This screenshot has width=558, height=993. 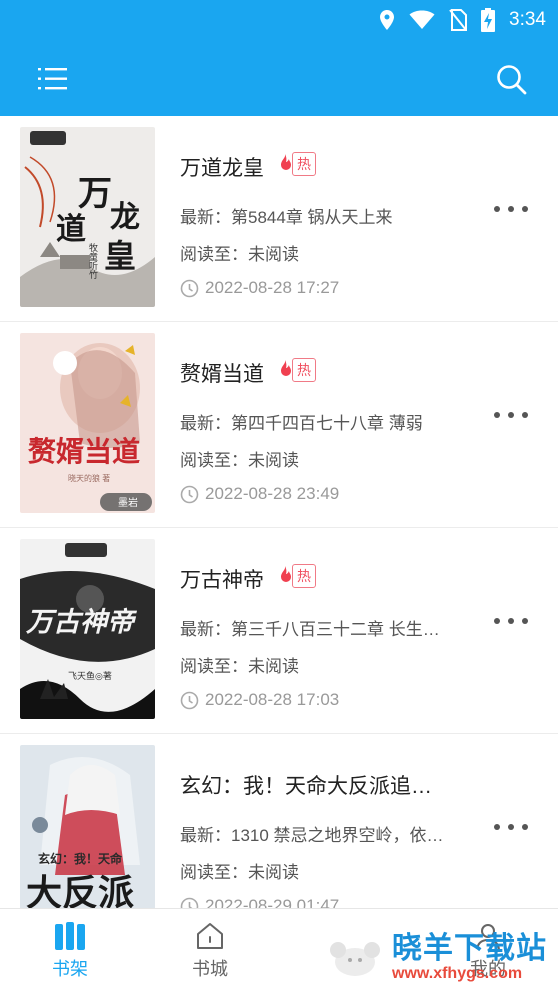 I want to click on update-time: 2022-08-28 23:49, so click(x=259, y=494).